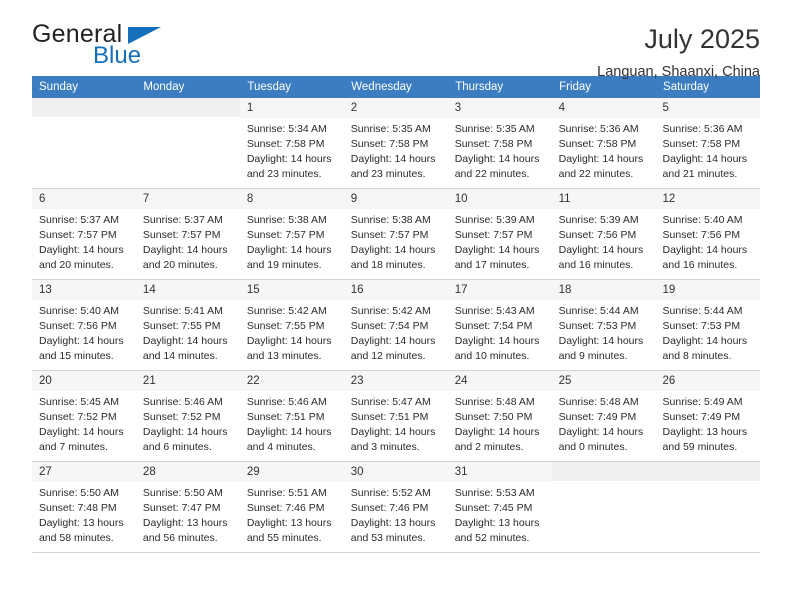 The height and width of the screenshot is (612, 792). What do you see at coordinates (499, 290) in the screenshot?
I see `day-number: 17` at bounding box center [499, 290].